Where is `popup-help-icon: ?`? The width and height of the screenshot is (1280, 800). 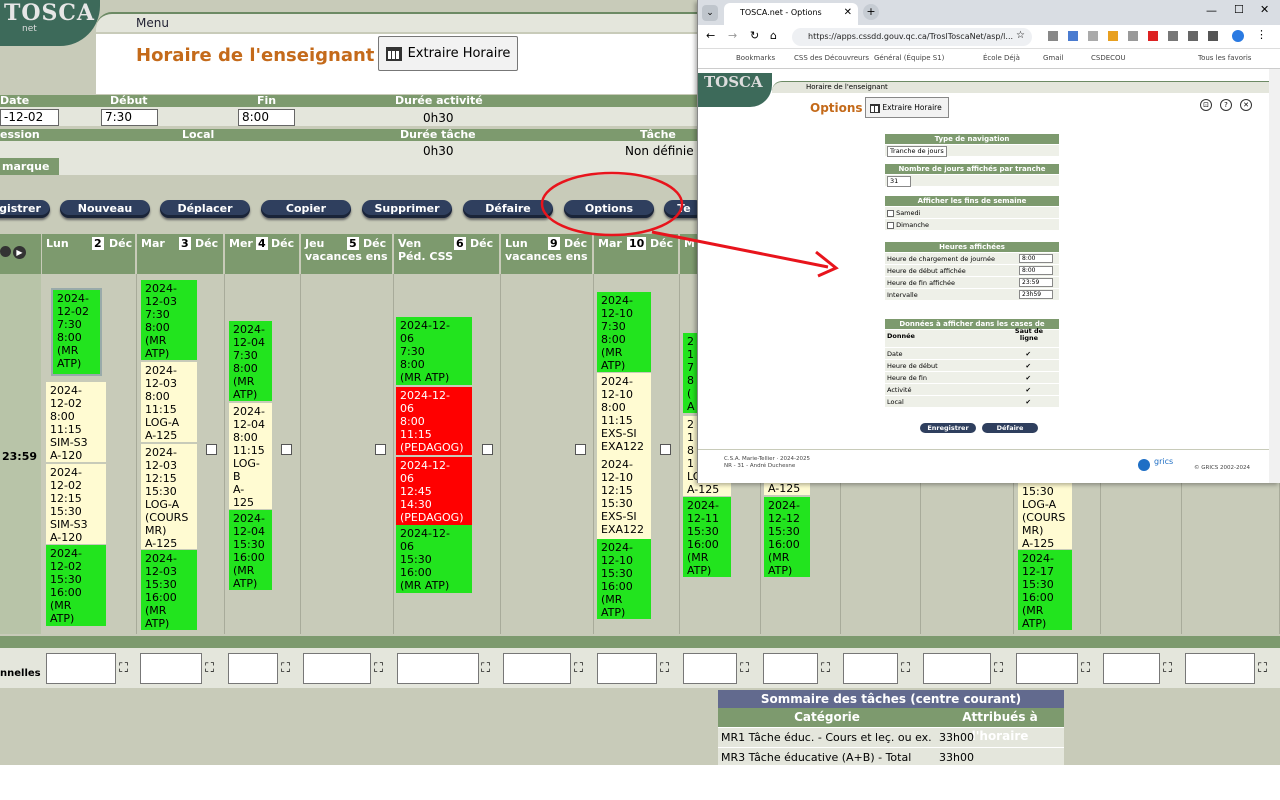
popup-help-icon: ? is located at coordinates (1226, 105).